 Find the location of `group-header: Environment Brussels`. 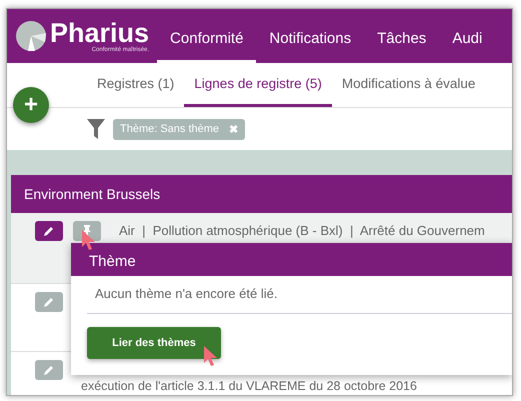

group-header: Environment Brussels is located at coordinates (261, 194).